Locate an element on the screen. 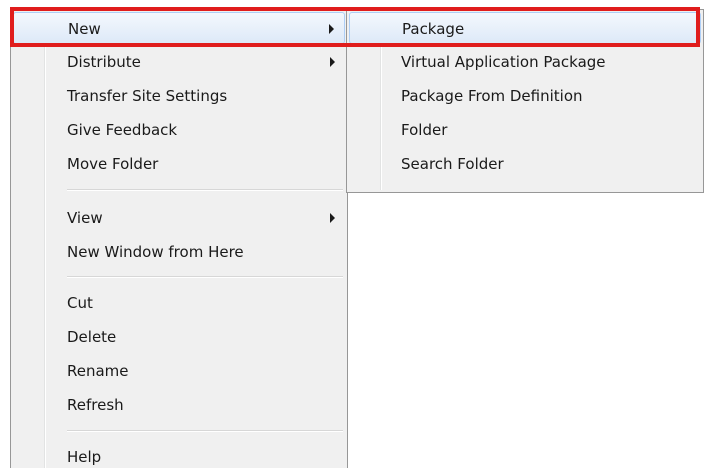 The width and height of the screenshot is (704, 468). submenu-item-label: Virtual Application Package is located at coordinates (503, 62).